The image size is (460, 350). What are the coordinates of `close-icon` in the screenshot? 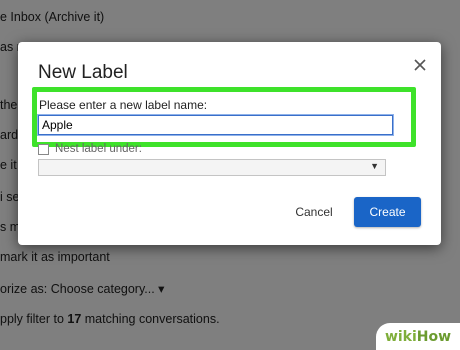 It's located at (420, 65).